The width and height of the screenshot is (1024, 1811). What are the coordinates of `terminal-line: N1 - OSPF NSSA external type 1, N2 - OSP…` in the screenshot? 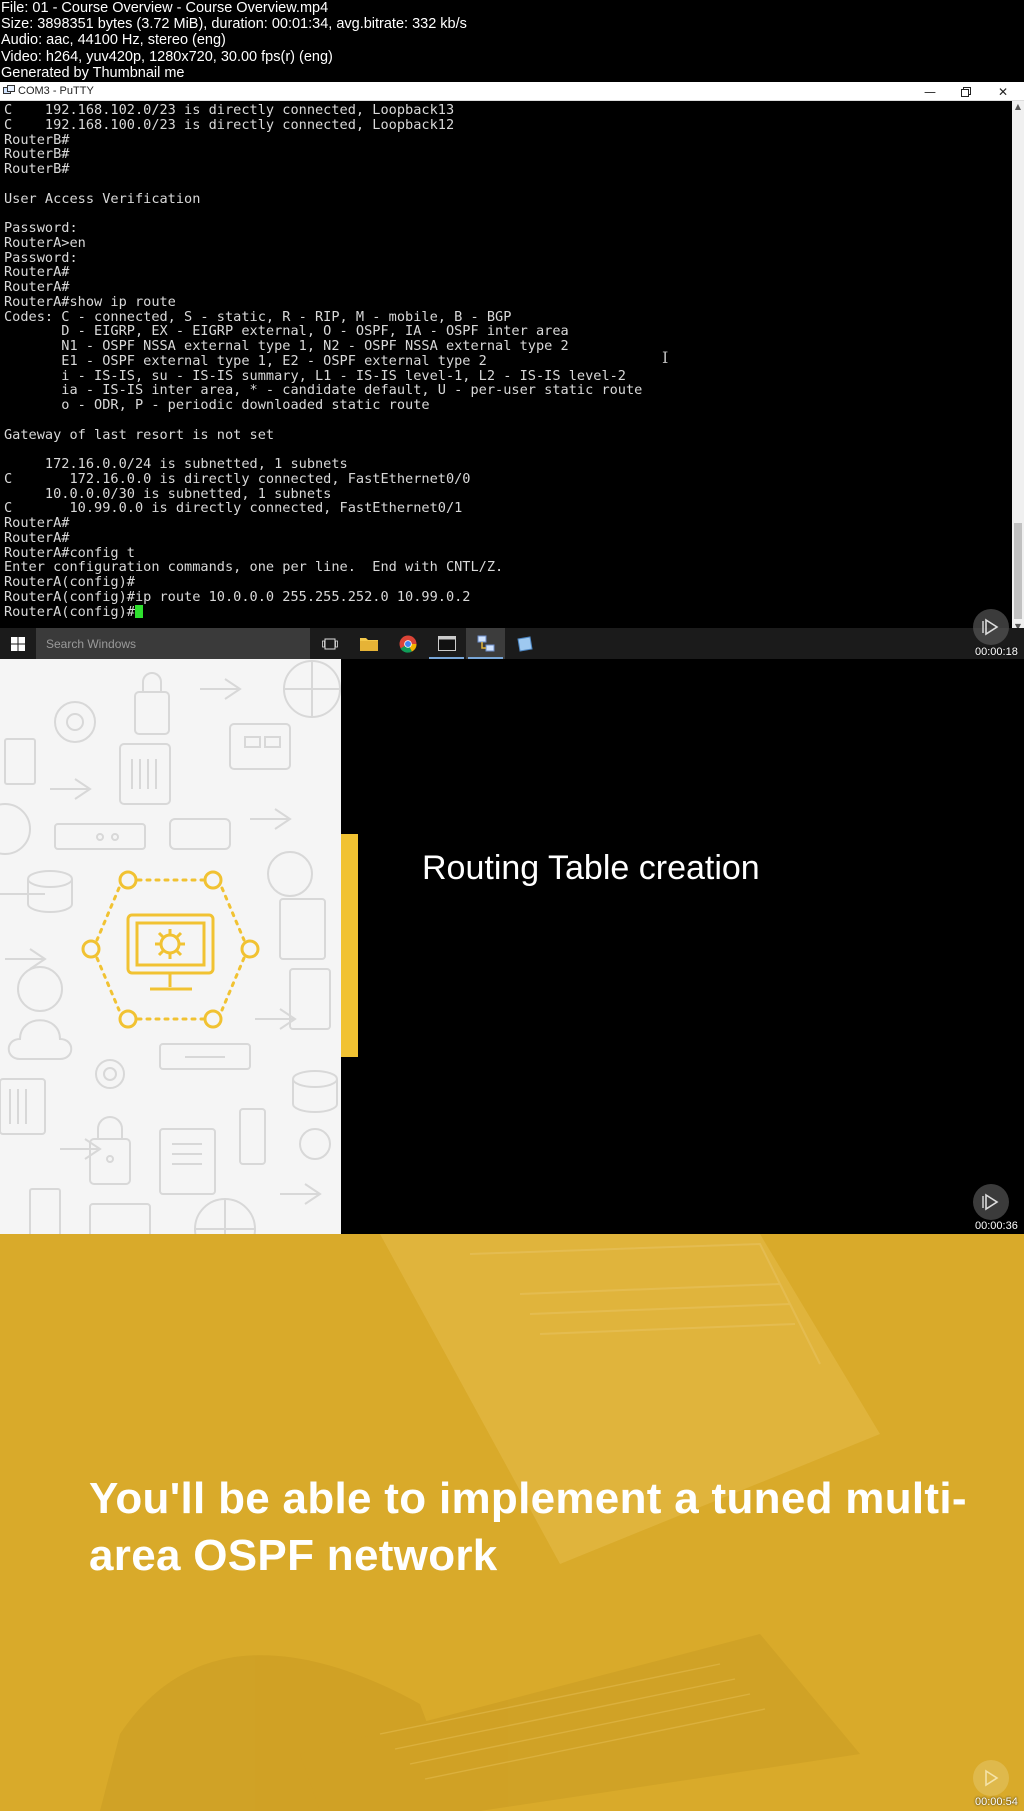 It's located at (286, 346).